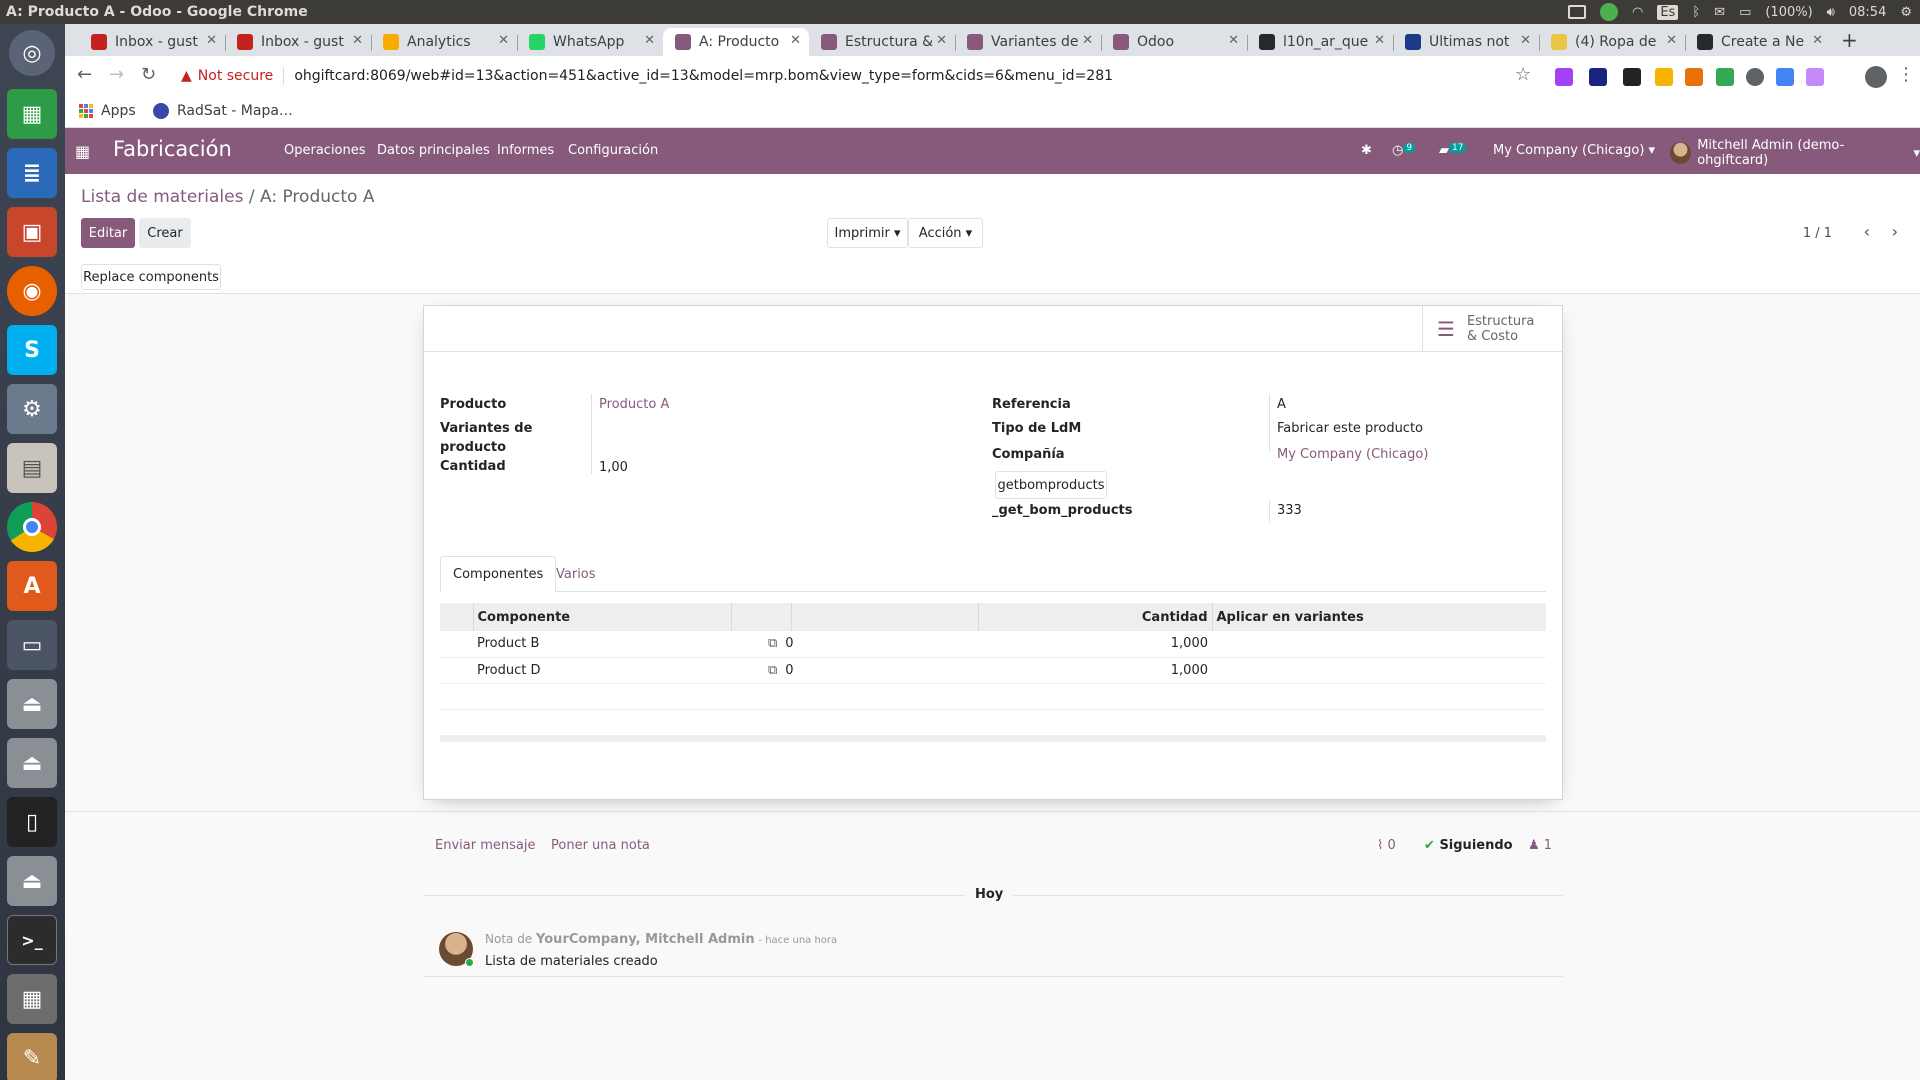 Image resolution: width=1920 pixels, height=1080 pixels. Describe the element at coordinates (993, 670) in the screenshot. I see `table-row: Product D ⧉ 0 1,000` at that location.